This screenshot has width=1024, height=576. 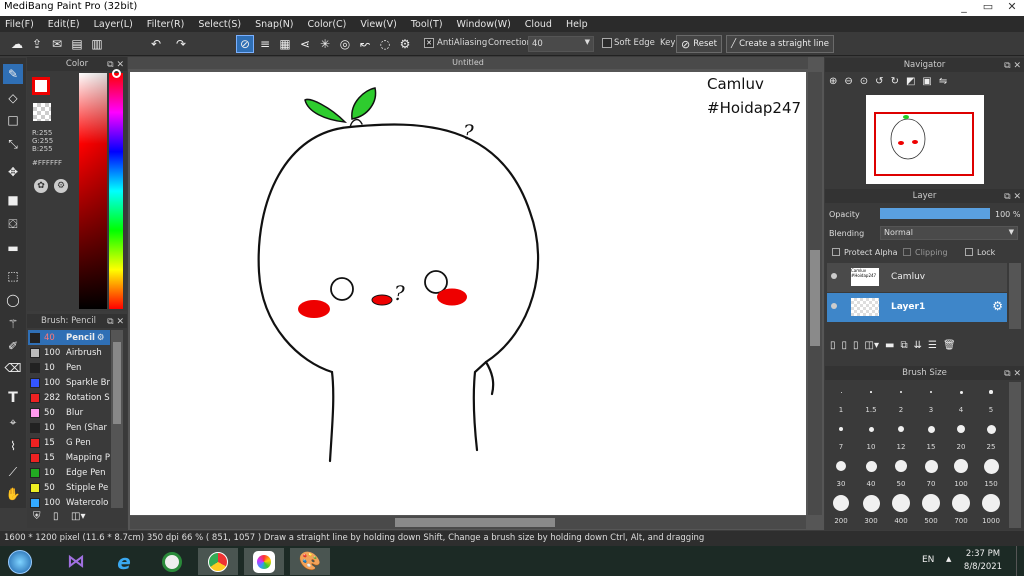 I want to click on brush-item: 100 Airbrush, so click(x=69, y=352).